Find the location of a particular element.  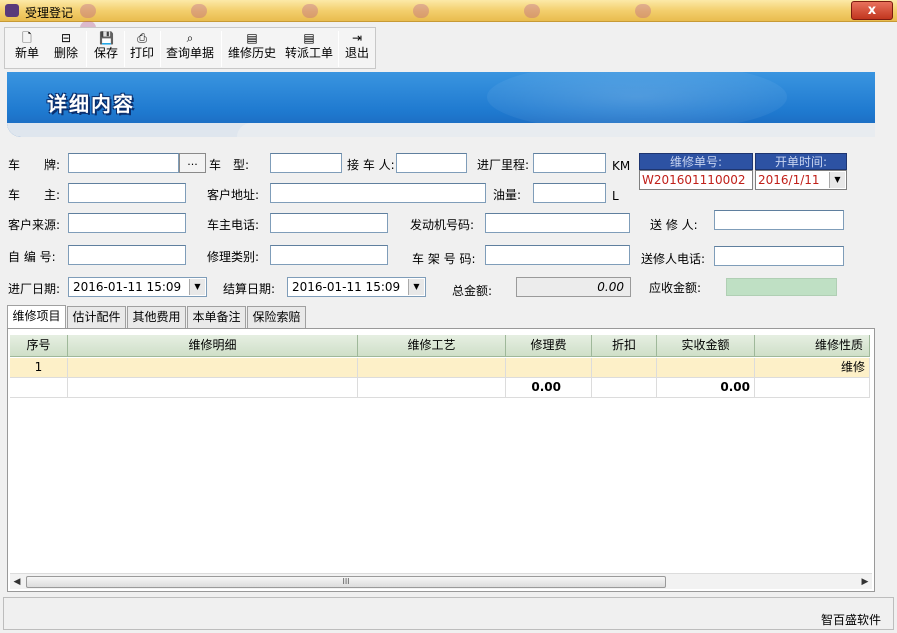

fuel-unit: L is located at coordinates (615, 196).